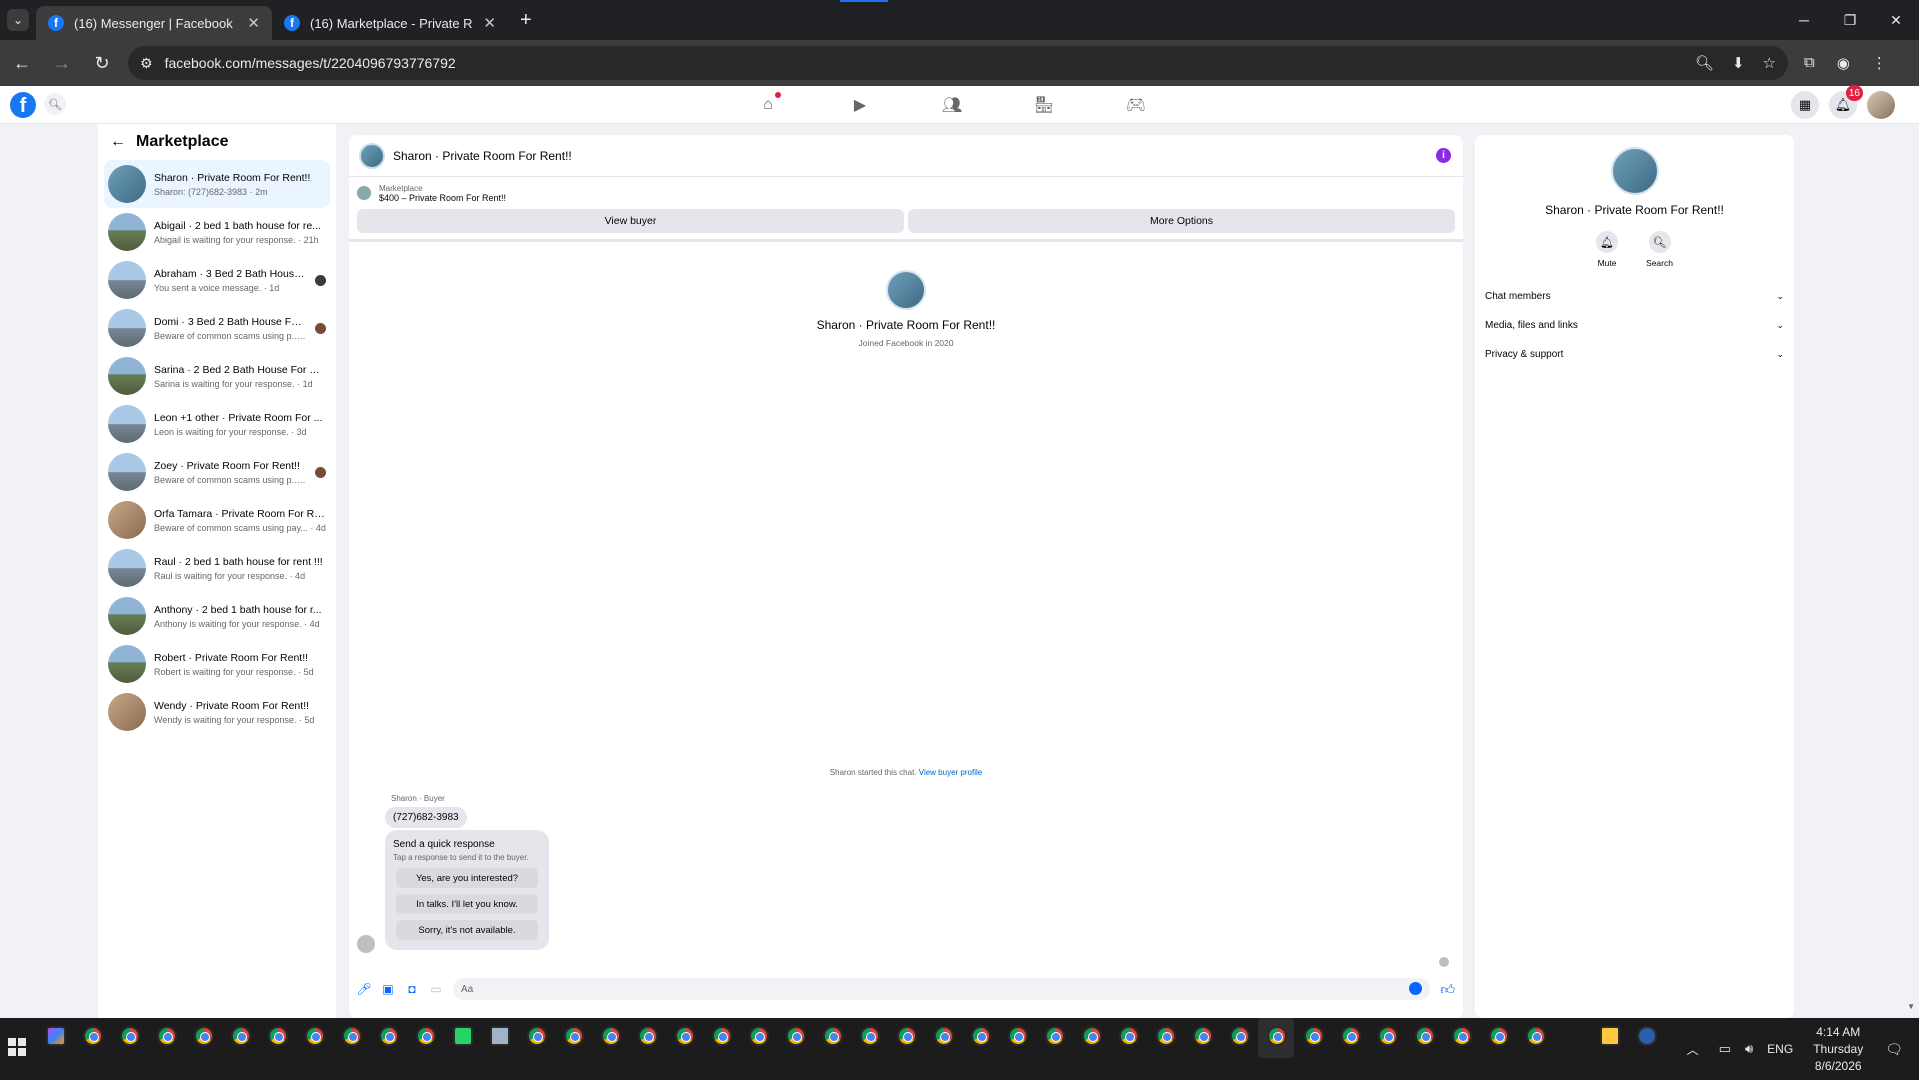 The image size is (1919, 1080). Describe the element at coordinates (942, 989) in the screenshot. I see `message-input: Aa` at that location.